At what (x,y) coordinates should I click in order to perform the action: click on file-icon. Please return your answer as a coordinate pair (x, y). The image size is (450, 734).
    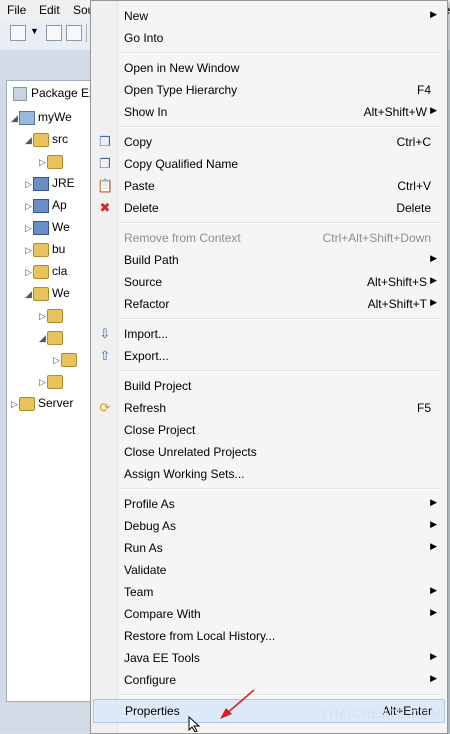
    Looking at the image, I should click on (69, 359).